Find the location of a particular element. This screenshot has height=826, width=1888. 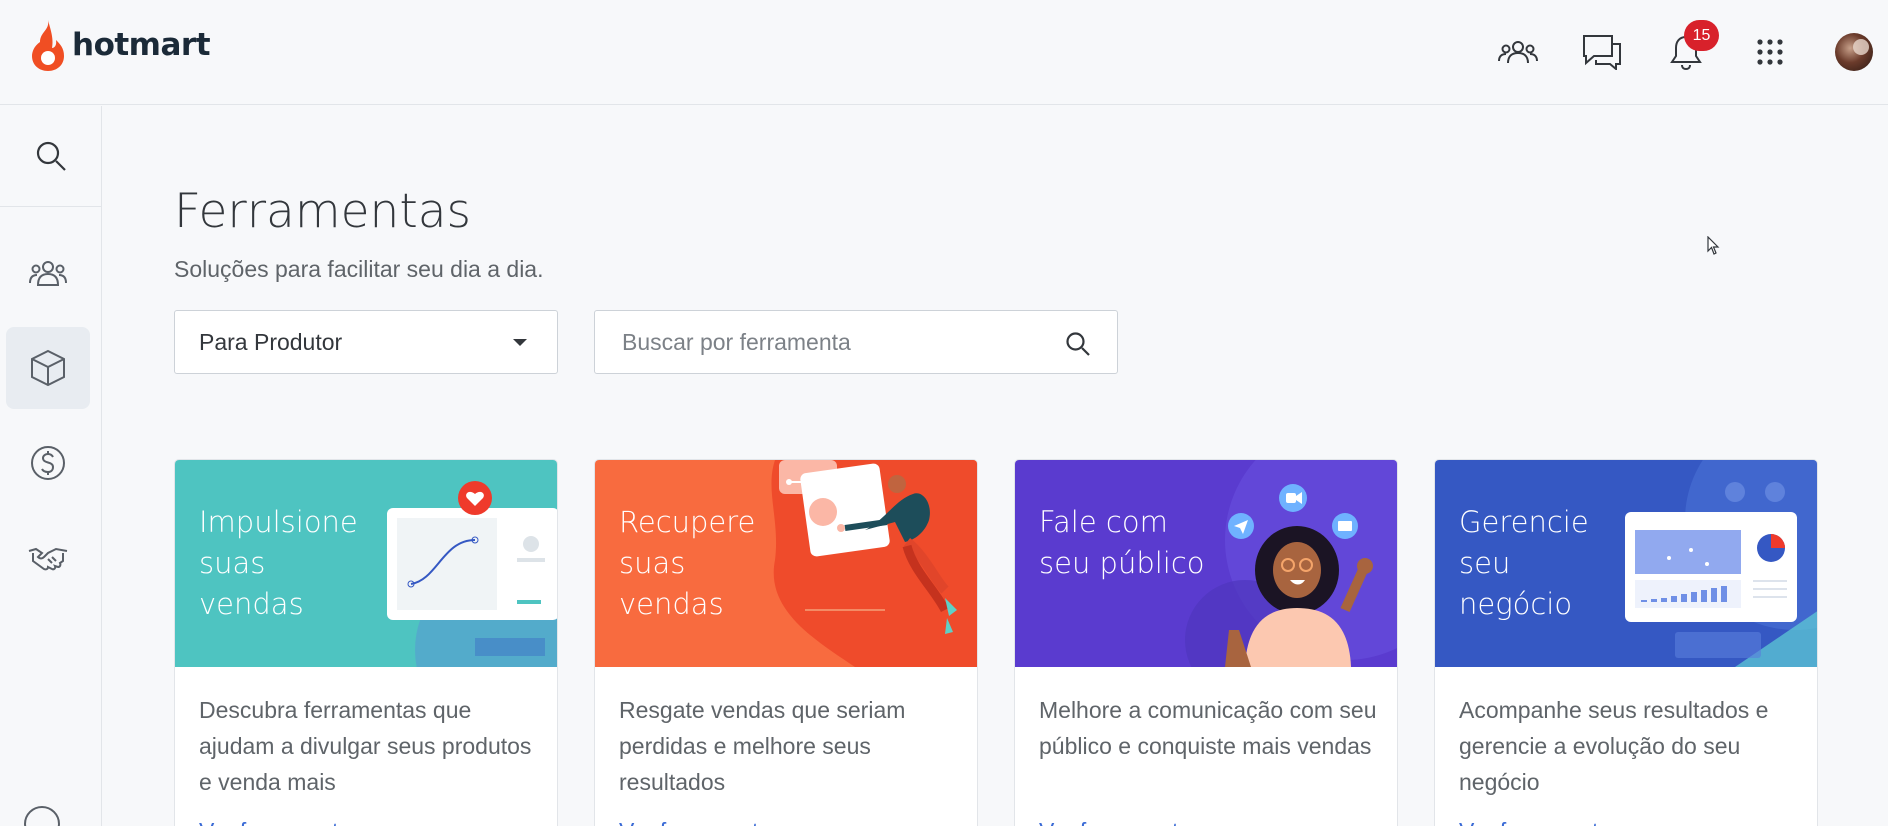

community-button is located at coordinates (1518, 52).